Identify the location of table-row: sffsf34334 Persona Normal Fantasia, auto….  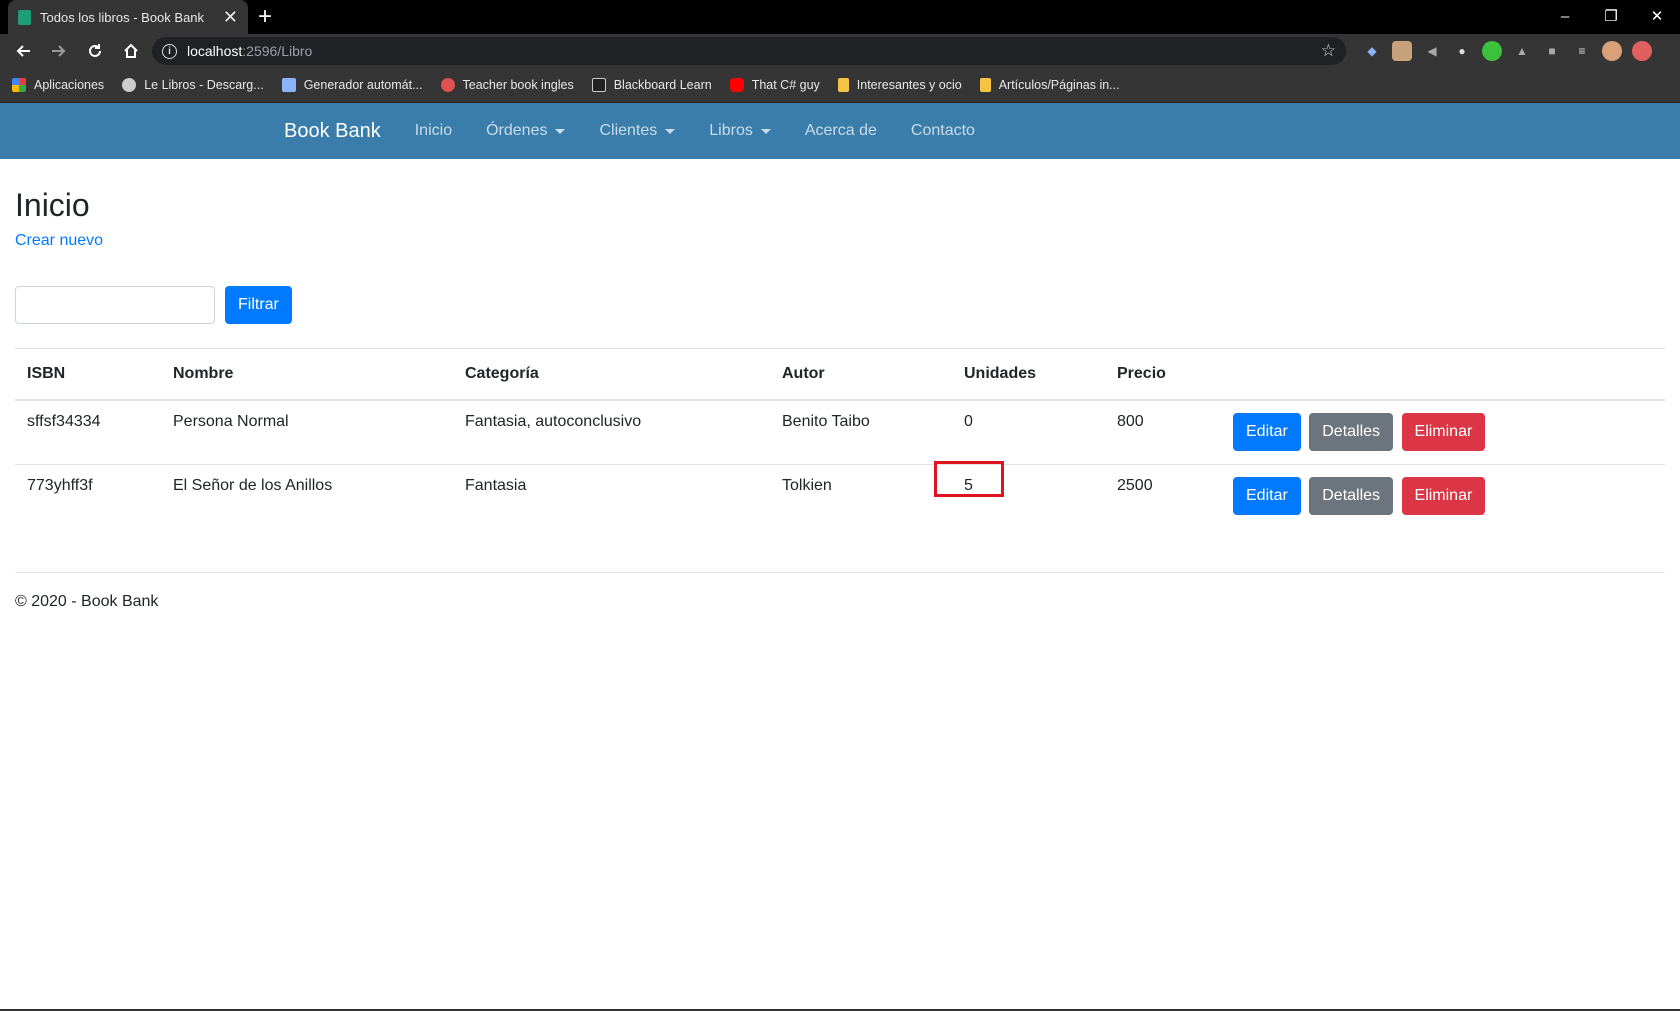
(840, 431).